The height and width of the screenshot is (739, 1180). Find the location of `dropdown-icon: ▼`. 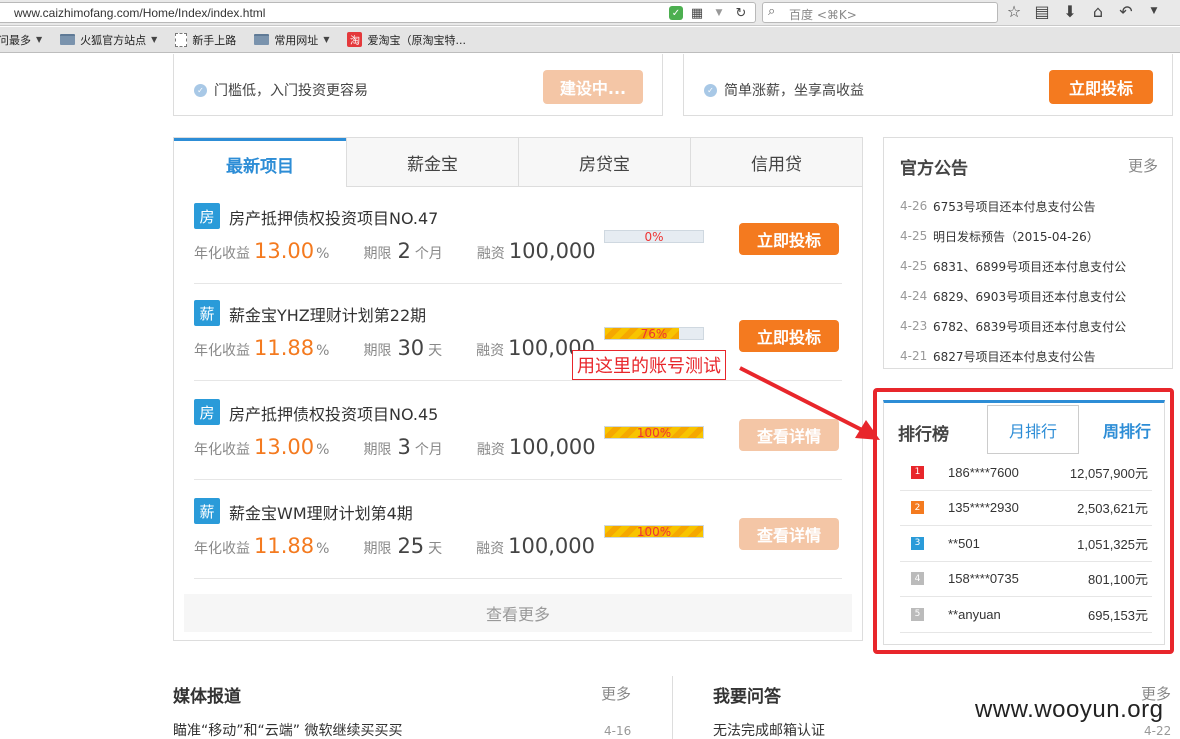

dropdown-icon: ▼ is located at coordinates (719, 13).